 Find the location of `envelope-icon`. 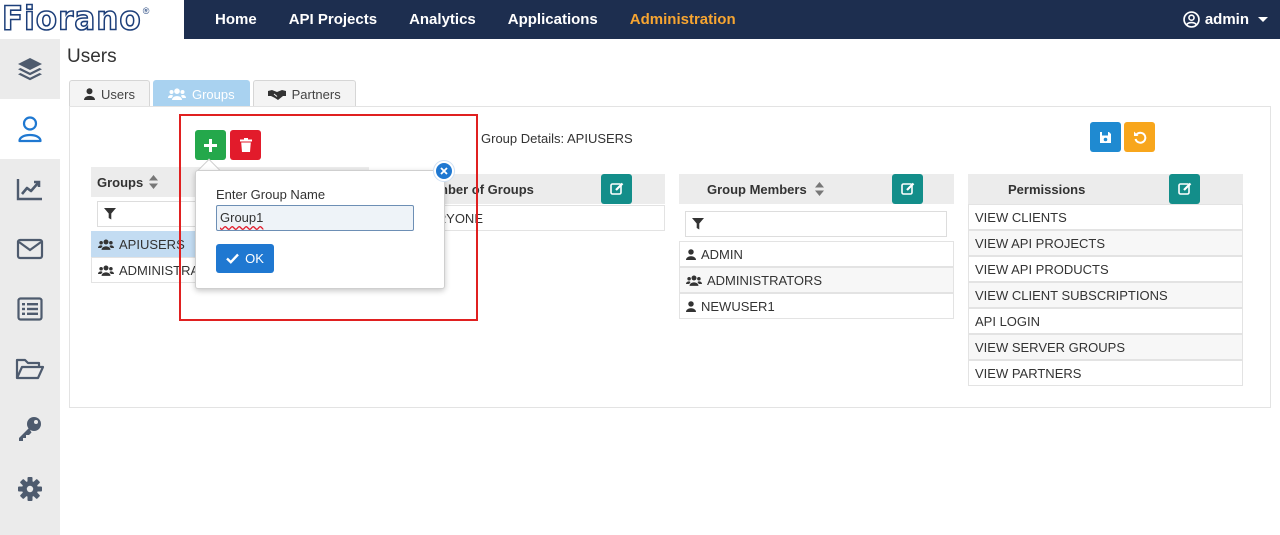

envelope-icon is located at coordinates (30, 249).